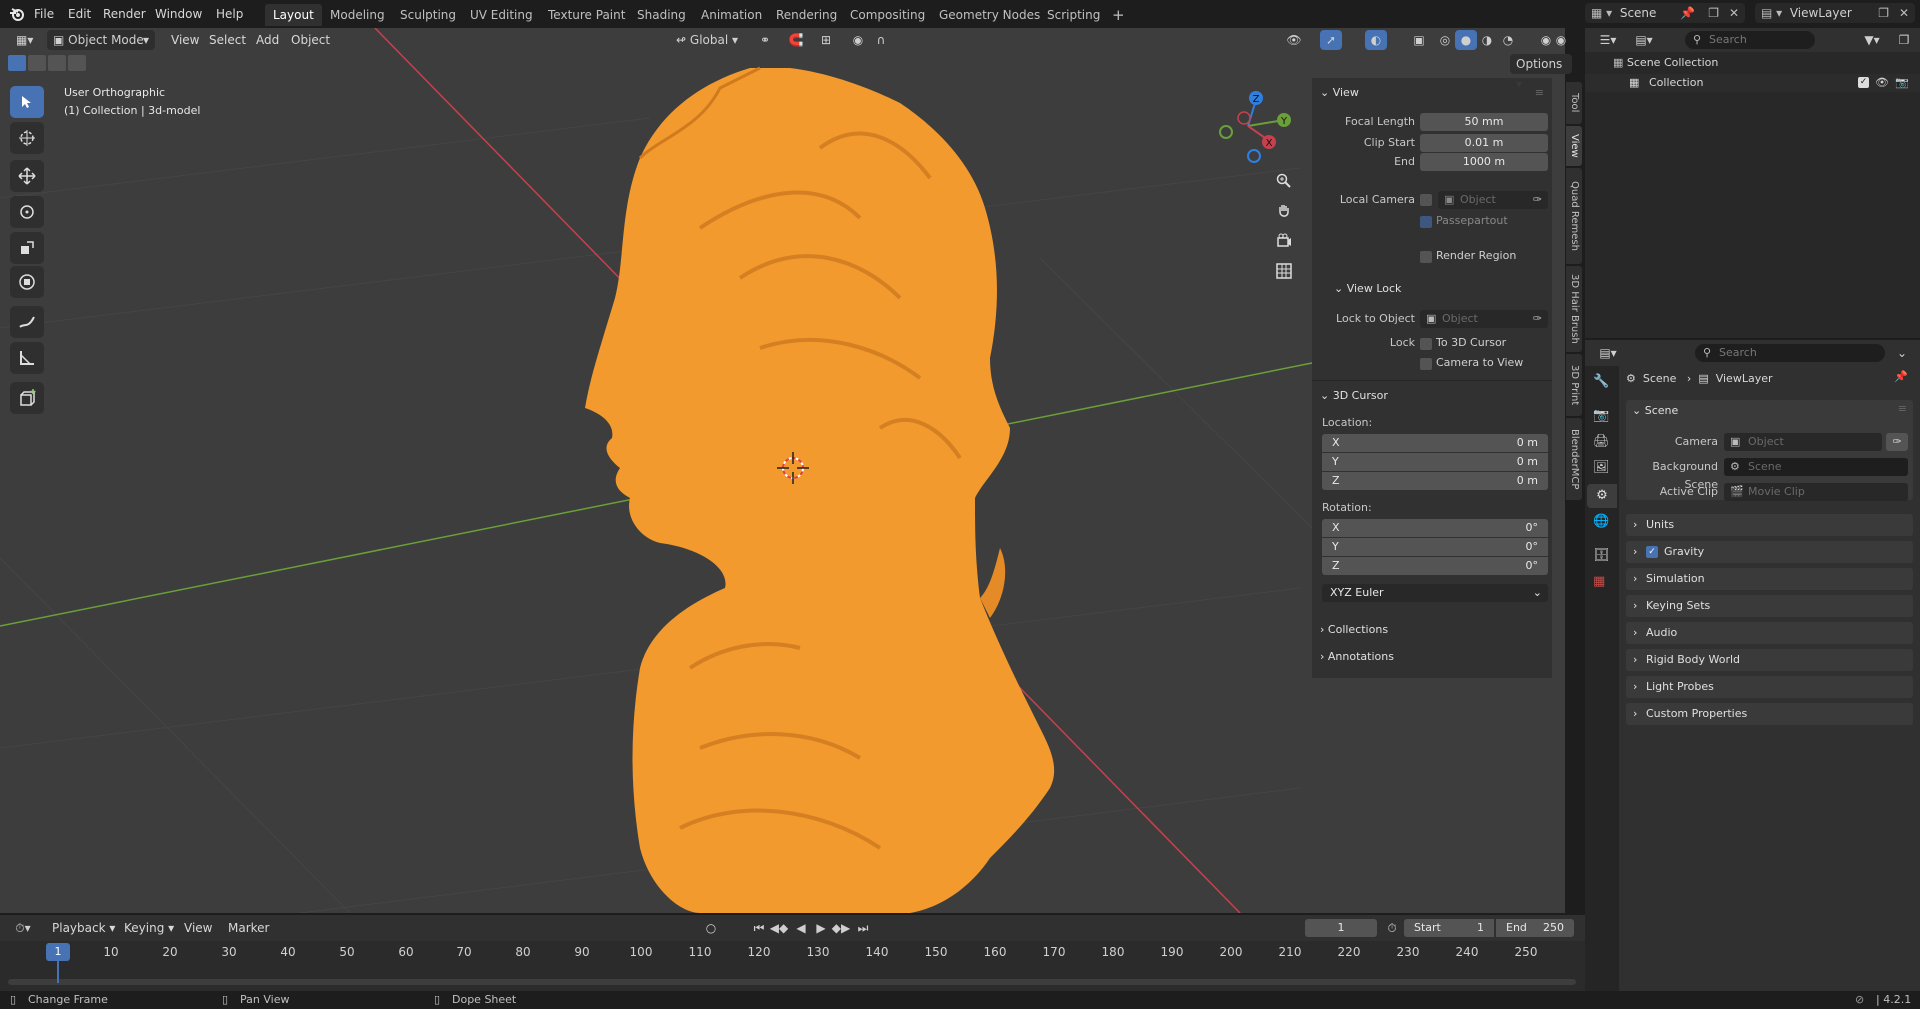 Image resolution: width=1920 pixels, height=1009 pixels. What do you see at coordinates (1734, 13) in the screenshot?
I see `delete-scene-icon: ✕` at bounding box center [1734, 13].